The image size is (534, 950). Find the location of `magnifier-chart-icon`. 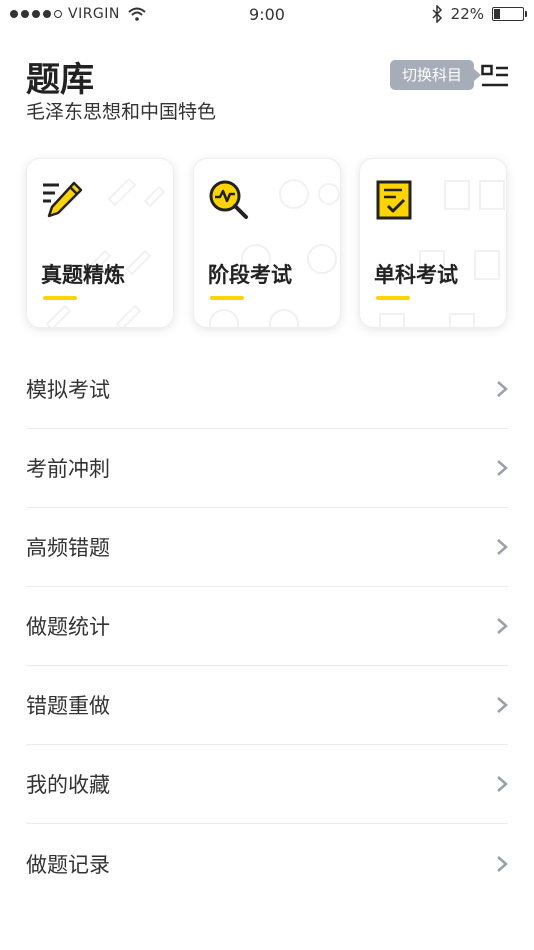

magnifier-chart-icon is located at coordinates (228, 199).